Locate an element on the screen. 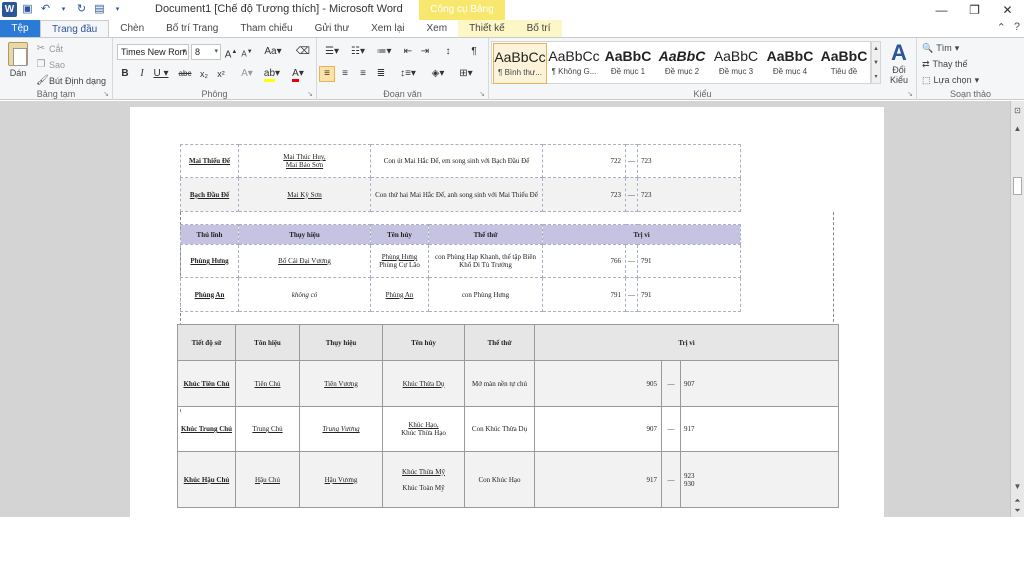 The image size is (1024, 576). text-effects-icon: A▾ is located at coordinates (247, 74).